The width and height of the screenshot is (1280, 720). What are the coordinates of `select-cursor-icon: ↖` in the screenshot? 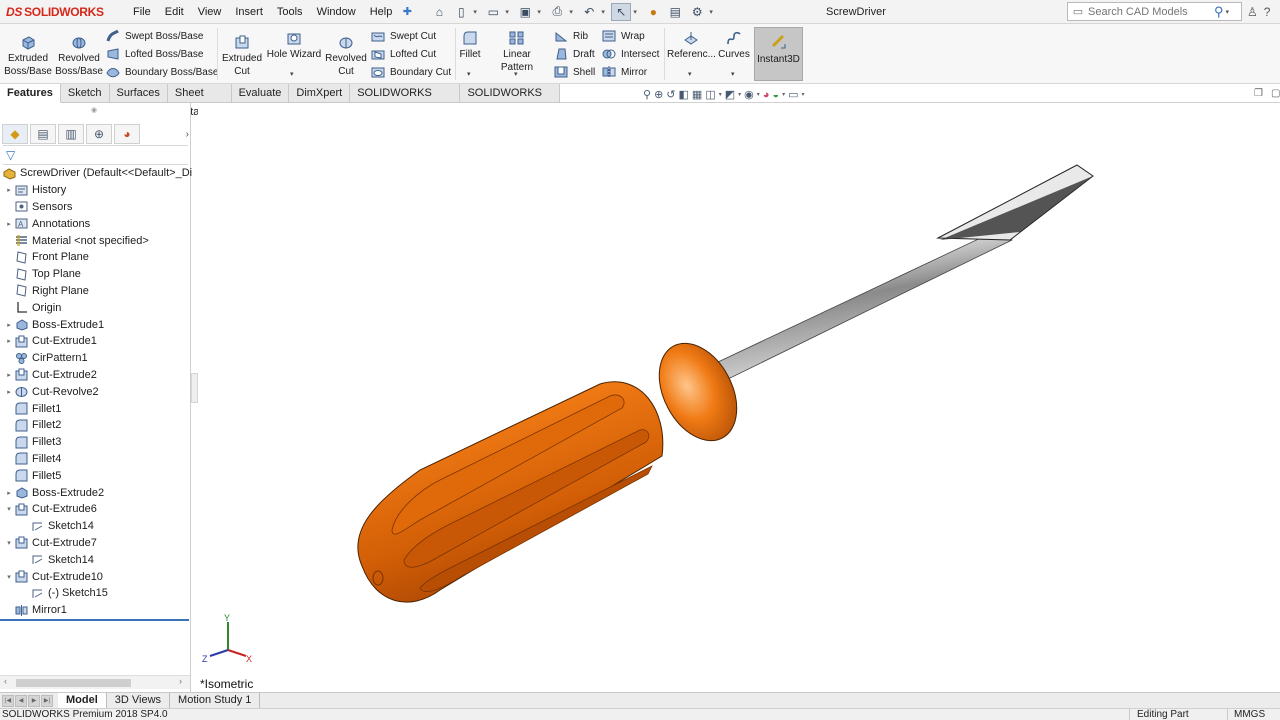 It's located at (621, 11).